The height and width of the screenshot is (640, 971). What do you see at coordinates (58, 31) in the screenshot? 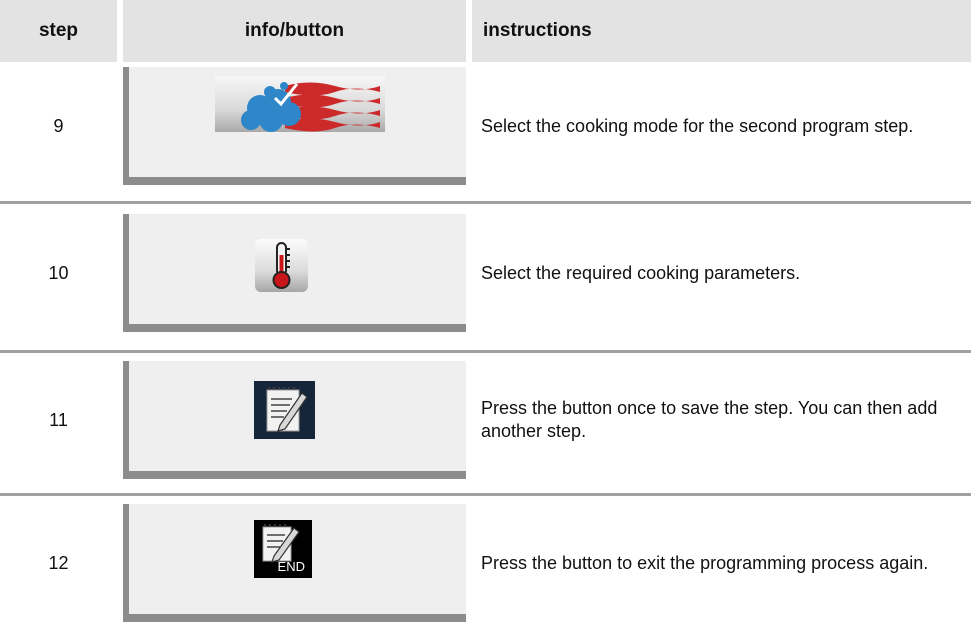
I see `header-step: step` at bounding box center [58, 31].